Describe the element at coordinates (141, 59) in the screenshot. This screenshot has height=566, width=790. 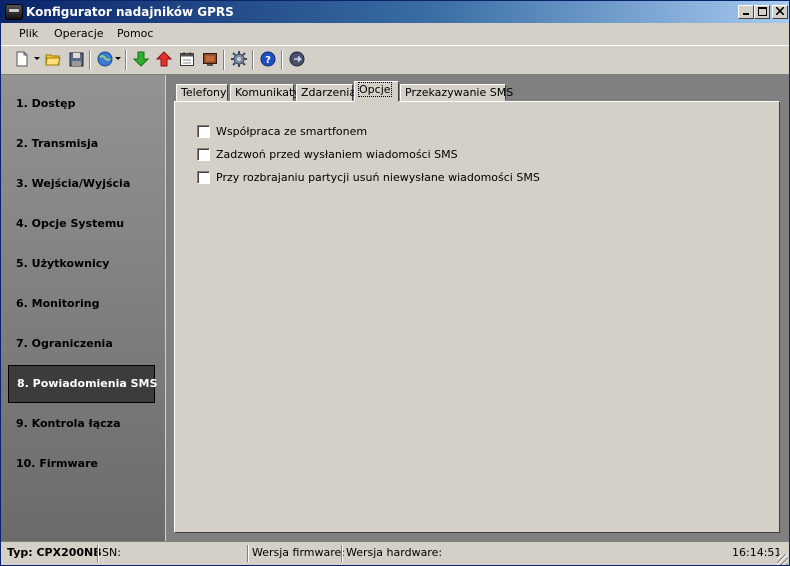
I see `download-arrow-icon` at that location.